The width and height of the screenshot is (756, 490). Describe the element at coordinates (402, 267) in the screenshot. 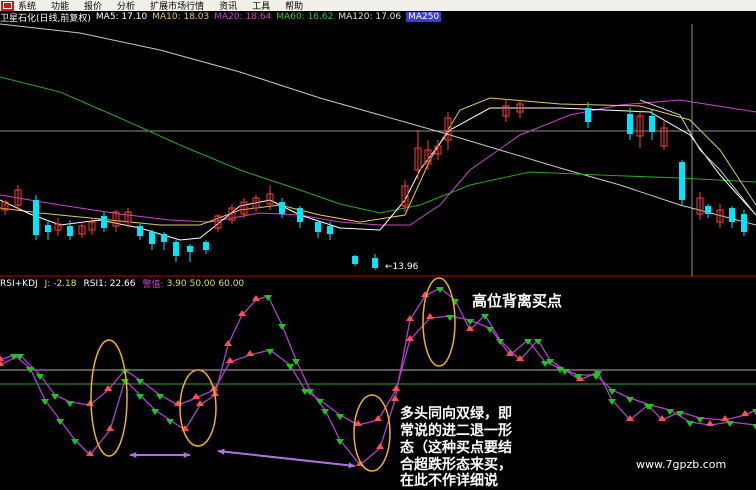

I see `low-price-marker: ←13.96` at that location.